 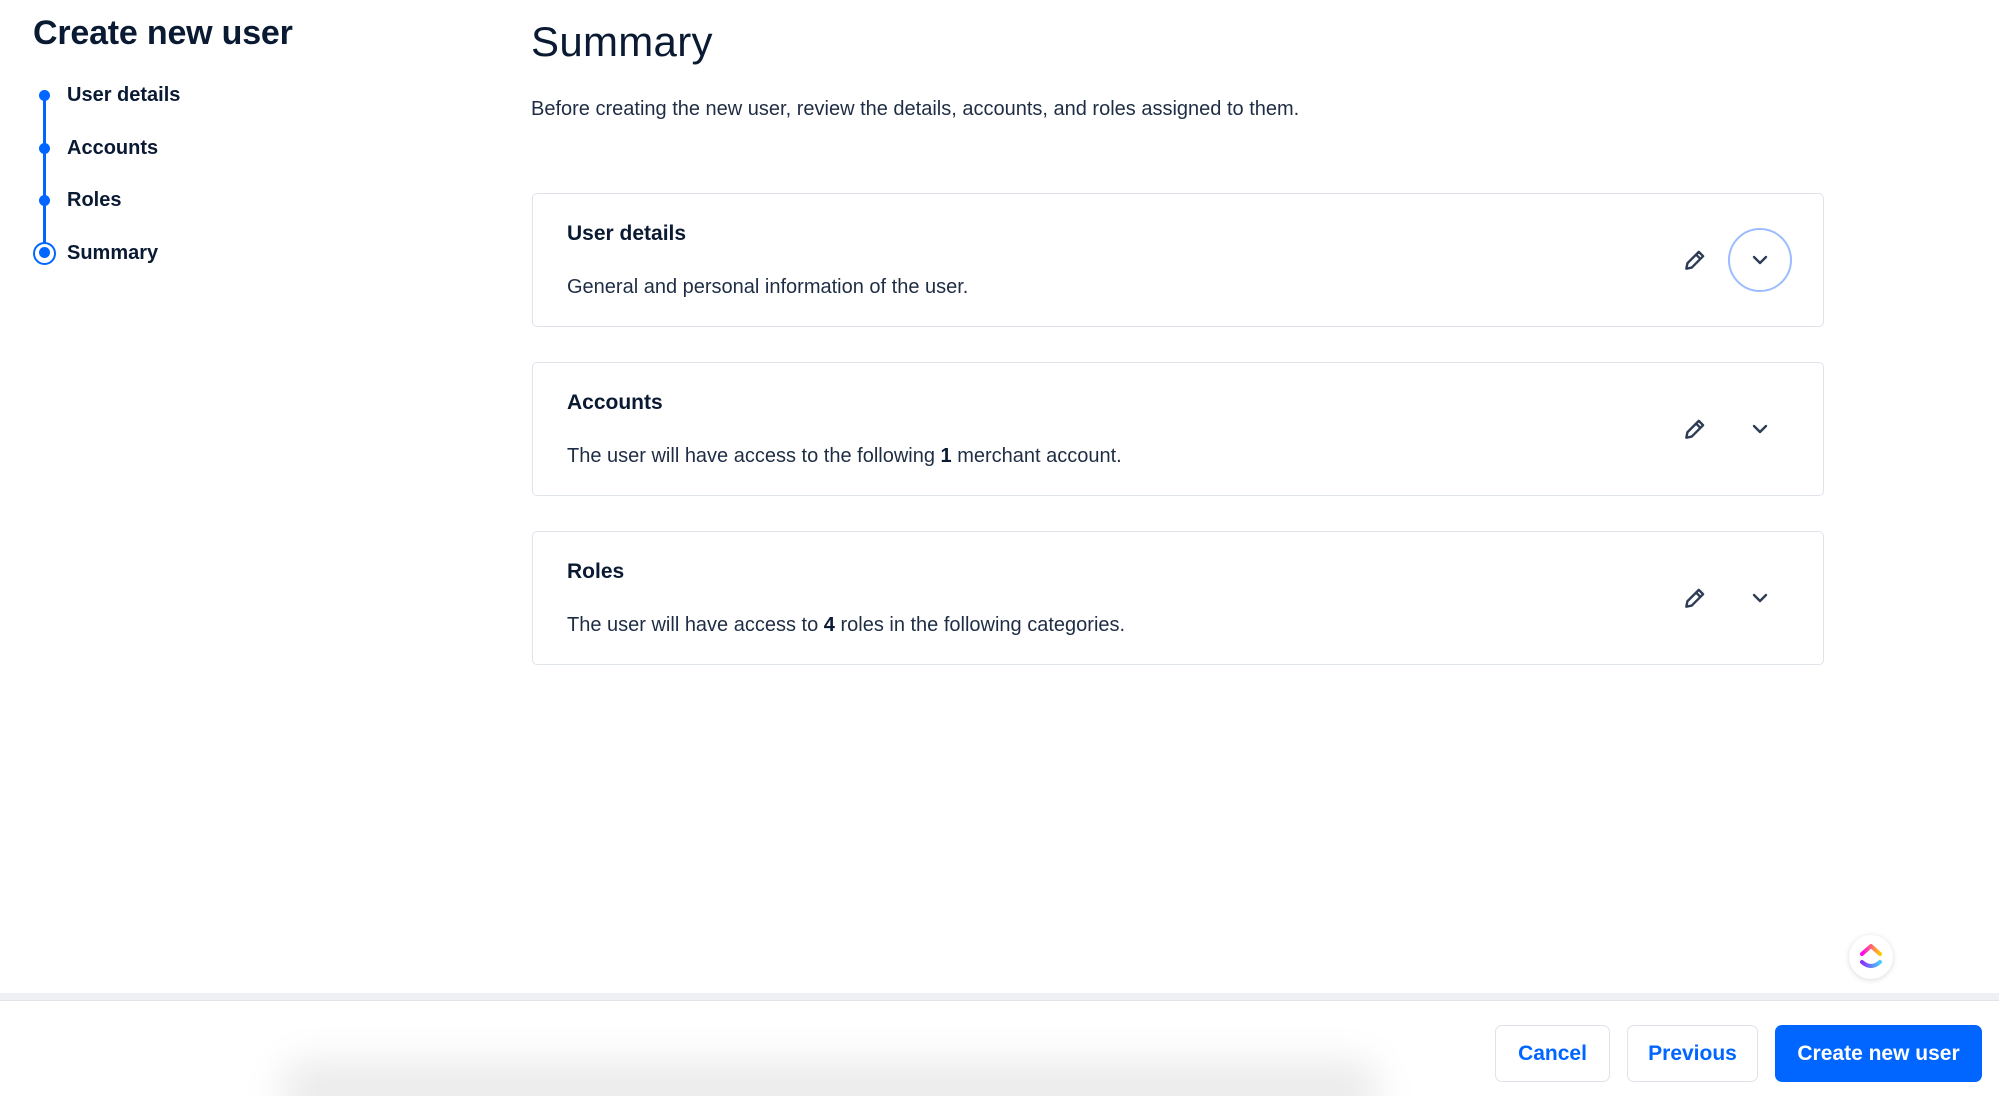 I want to click on clickup-logo-icon, so click(x=1871, y=956).